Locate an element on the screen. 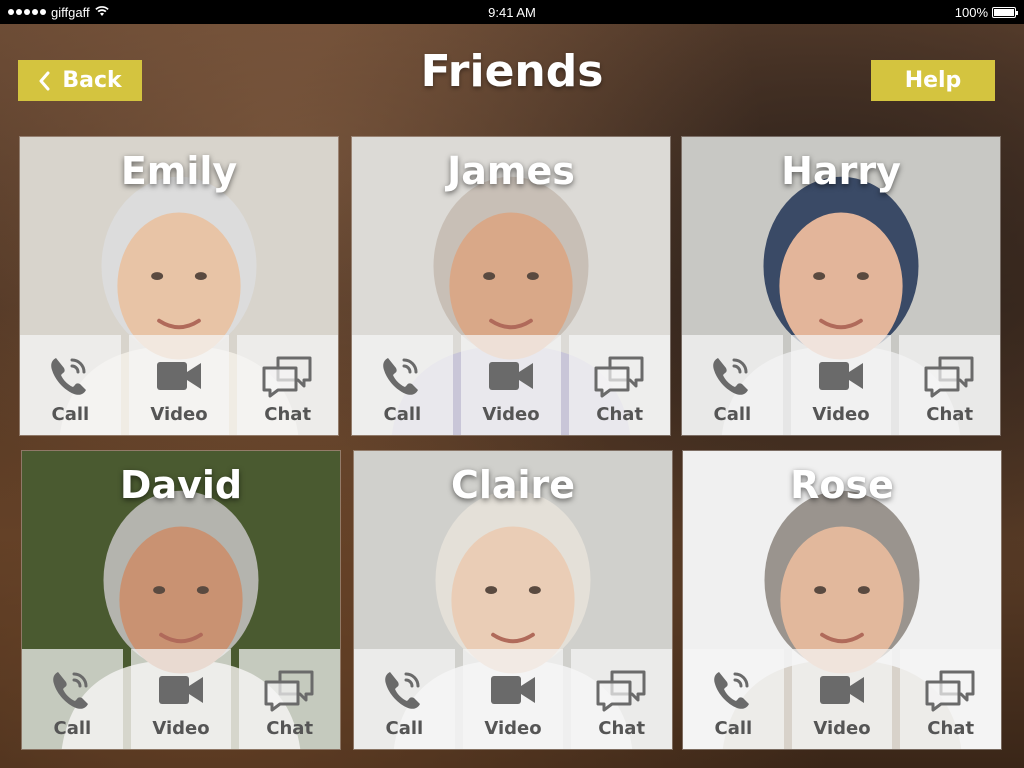 This screenshot has width=1024, height=768. friend-name: David is located at coordinates (181, 485).